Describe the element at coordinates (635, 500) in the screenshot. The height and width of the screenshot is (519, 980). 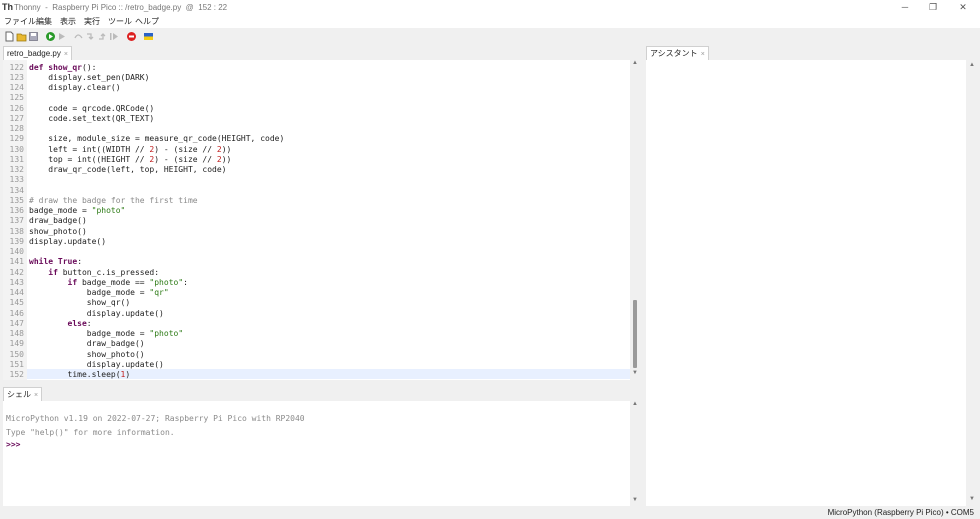
I see `shell-scroll-down-icon: ▼` at that location.